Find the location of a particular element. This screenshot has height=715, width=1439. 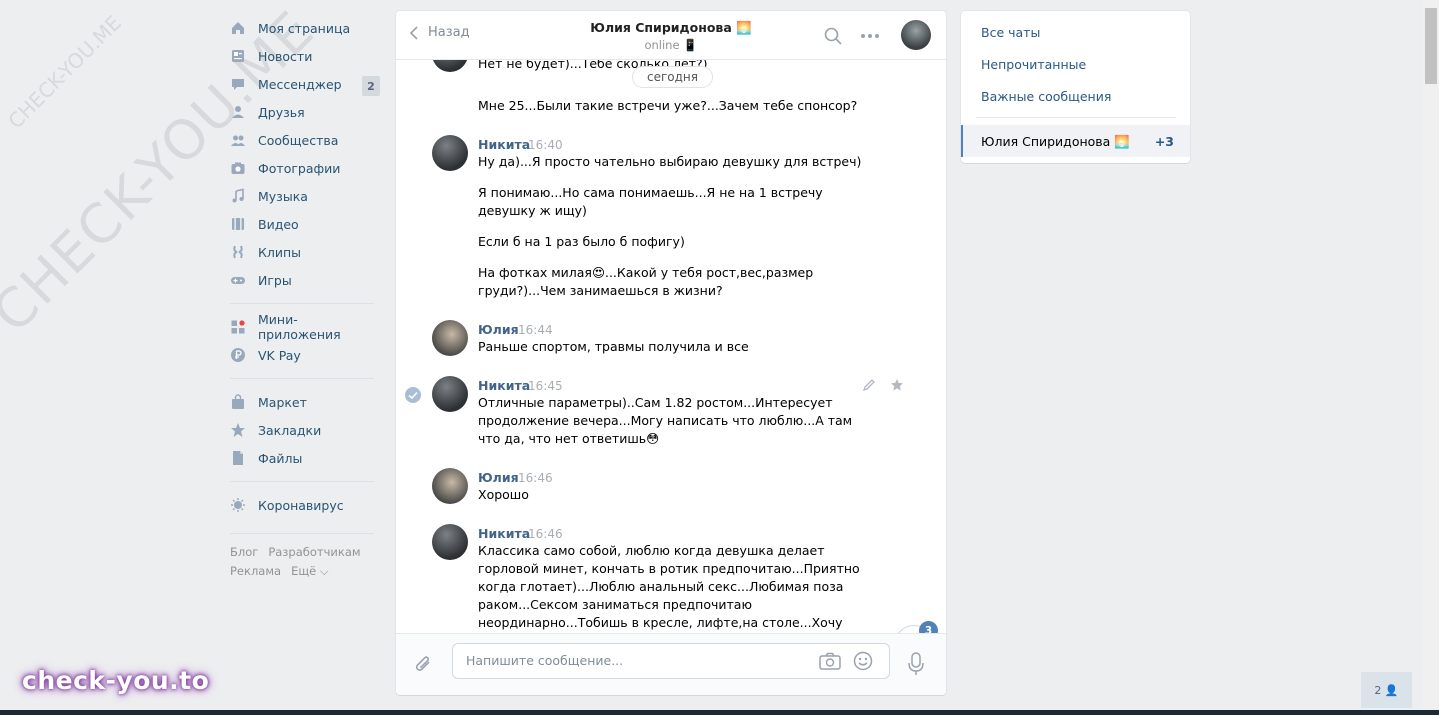

sidebar-item-label: Закладки is located at coordinates (290, 430).